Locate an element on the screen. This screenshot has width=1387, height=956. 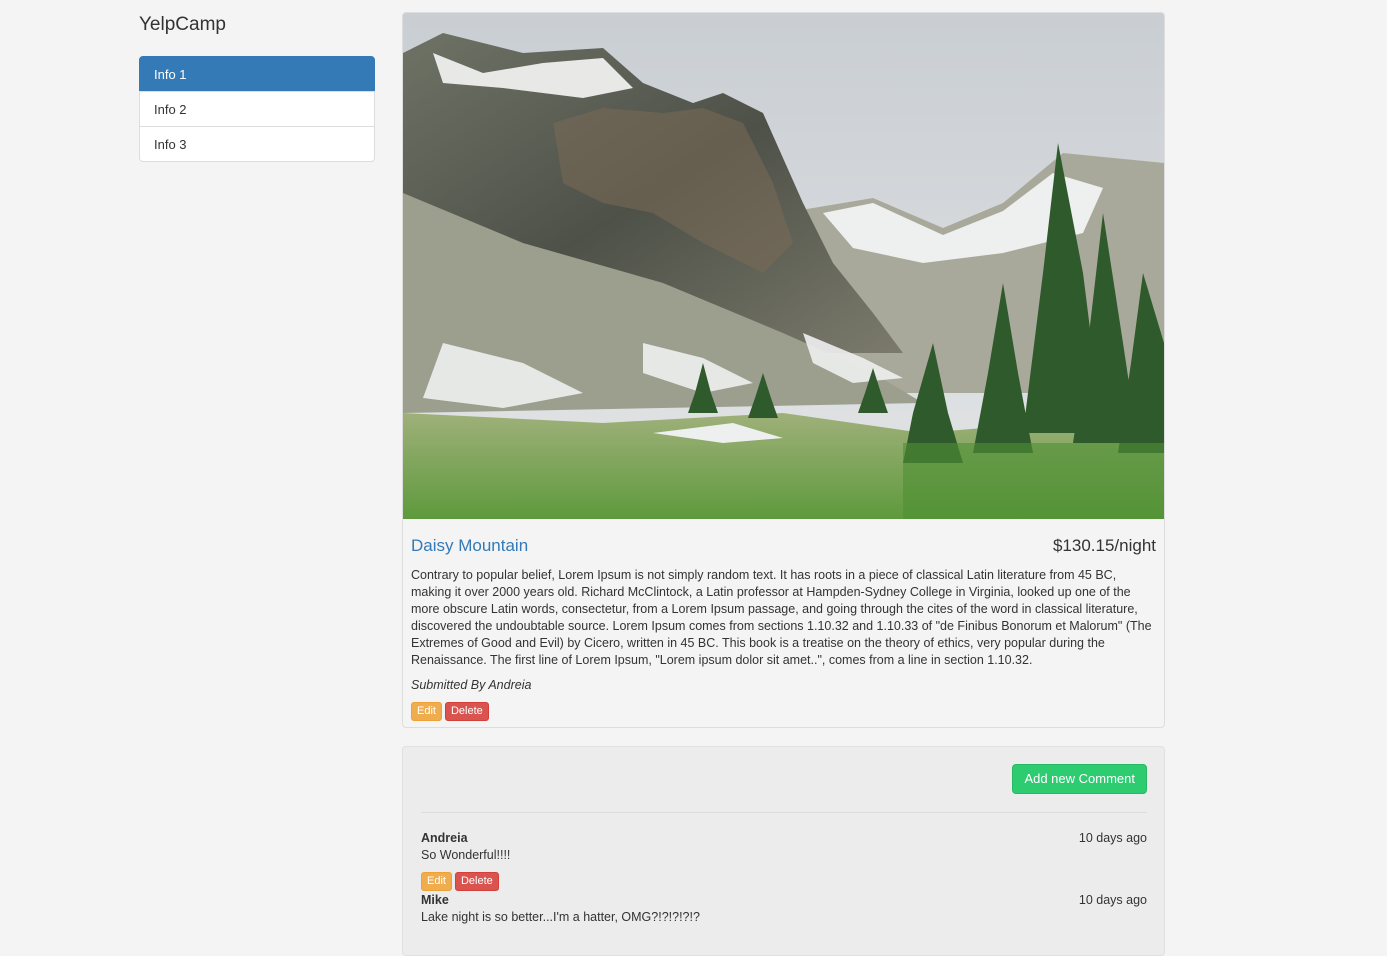
sidebar-item-info-2: Info 2 is located at coordinates (257, 109).